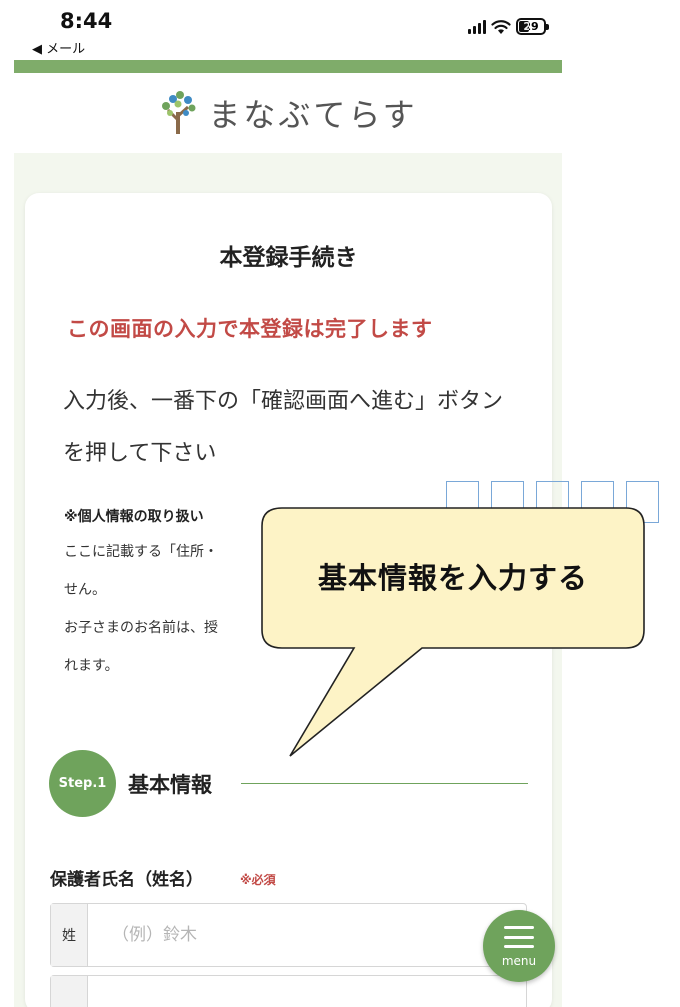 The height and width of the screenshot is (1007, 680). What do you see at coordinates (519, 961) in the screenshot?
I see `menu-label: menu` at bounding box center [519, 961].